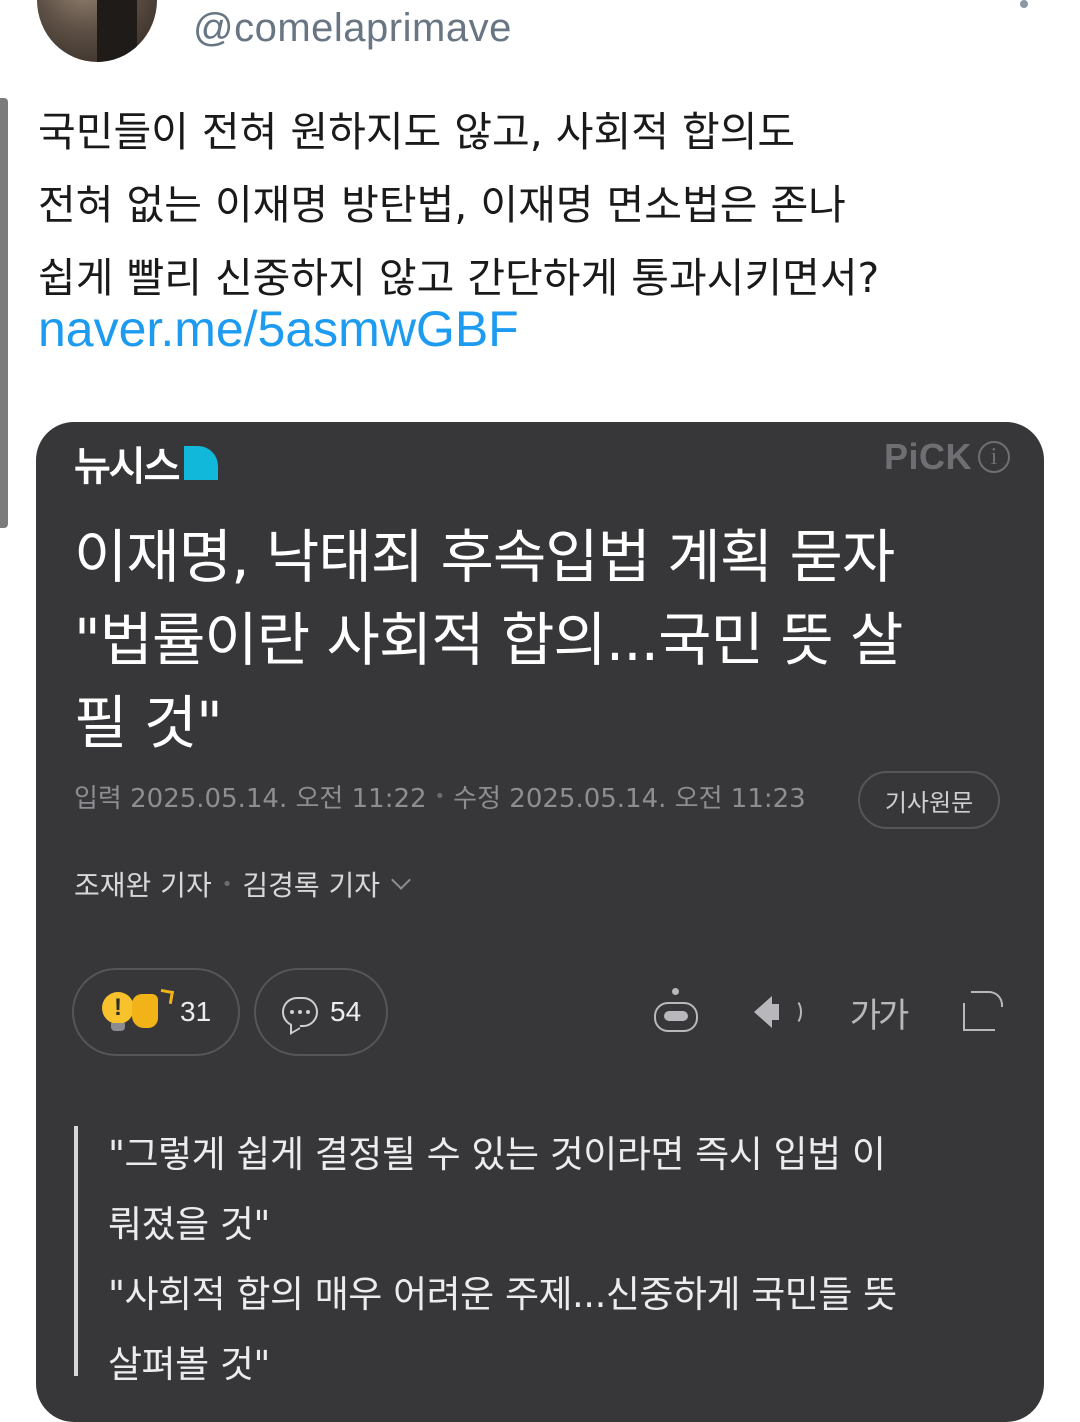  Describe the element at coordinates (401, 880) in the screenshot. I see `chevron-down-icon` at that location.